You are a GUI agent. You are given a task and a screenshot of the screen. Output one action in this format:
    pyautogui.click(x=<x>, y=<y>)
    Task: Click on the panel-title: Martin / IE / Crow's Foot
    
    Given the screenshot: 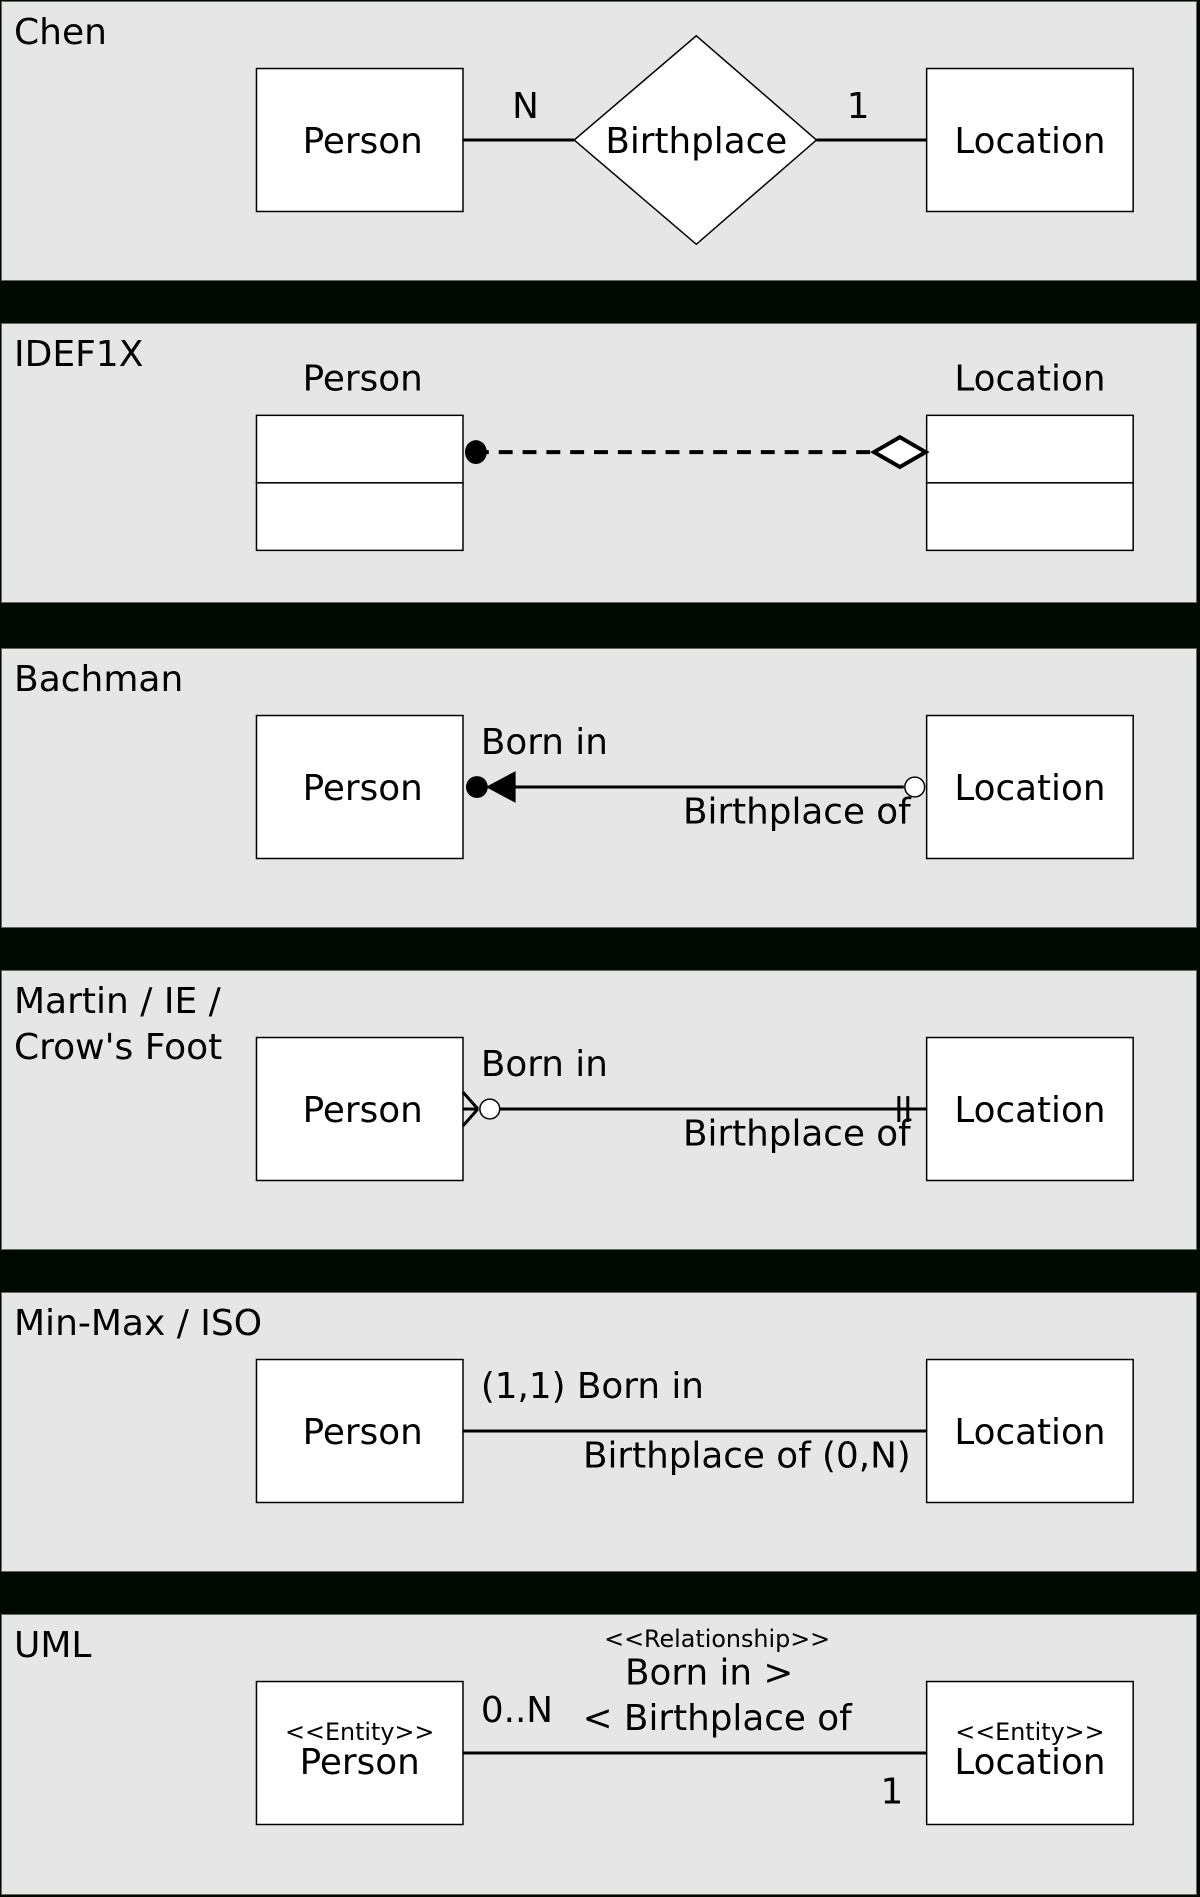 What is the action you would take?
    pyautogui.click(x=118, y=1024)
    